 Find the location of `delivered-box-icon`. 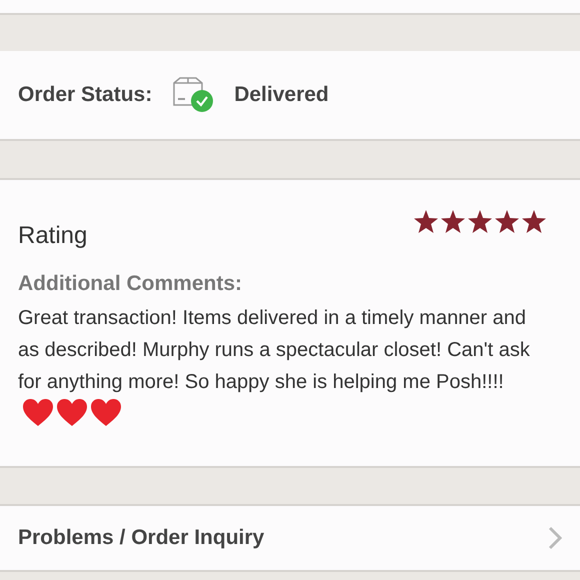

delivered-box-icon is located at coordinates (193, 95).